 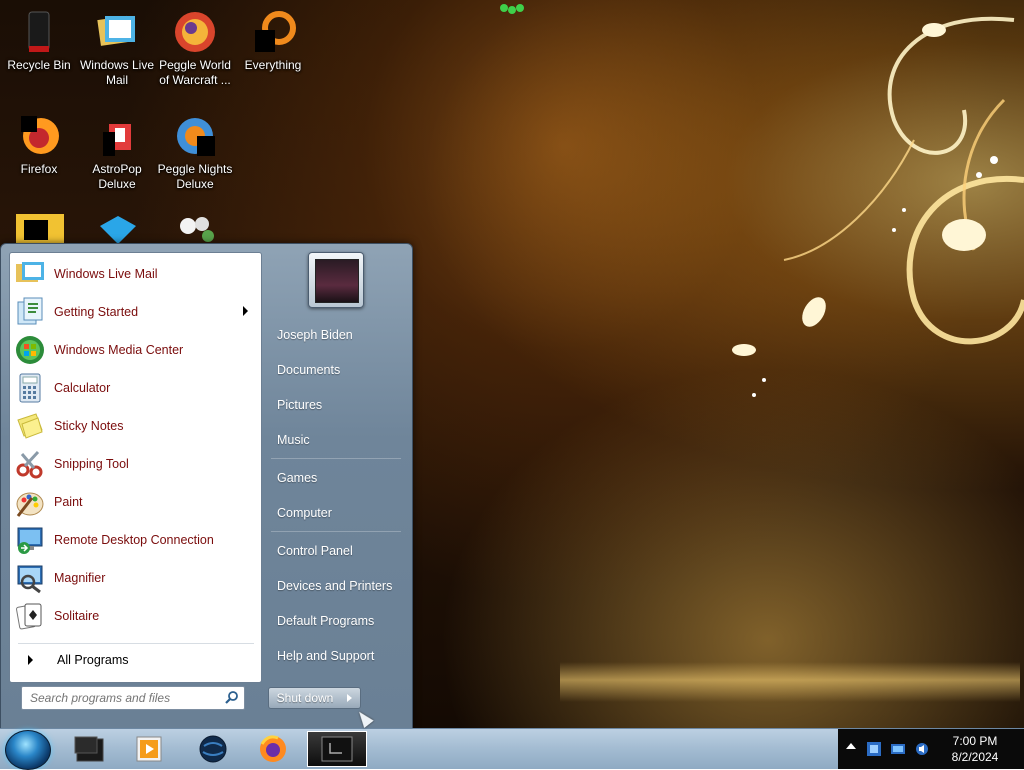 What do you see at coordinates (333, 513) in the screenshot?
I see `right-item-computer: Computer` at bounding box center [333, 513].